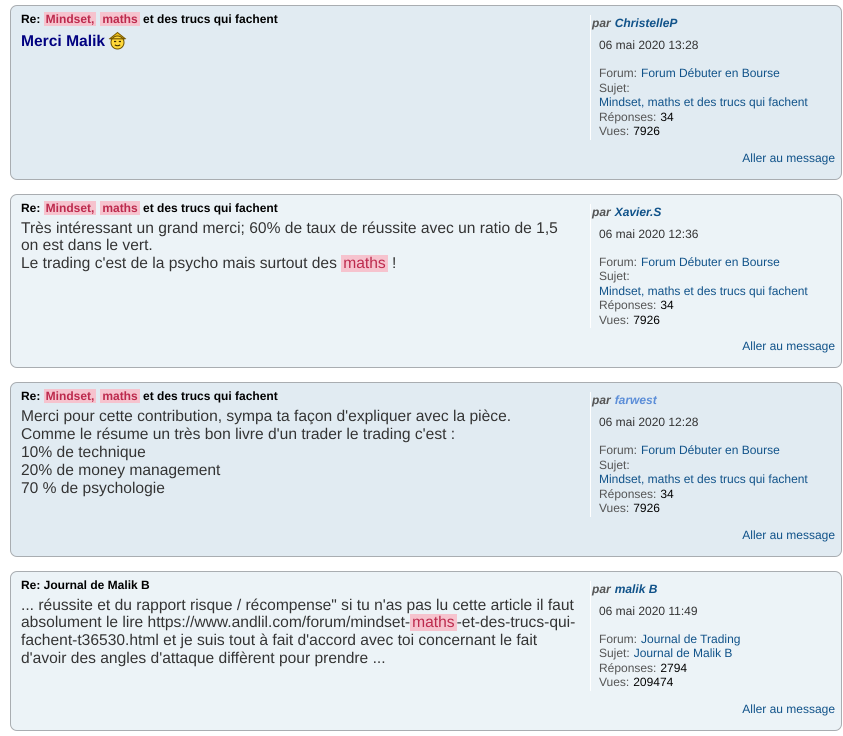  I want to click on replies-count: 2794, so click(674, 667).